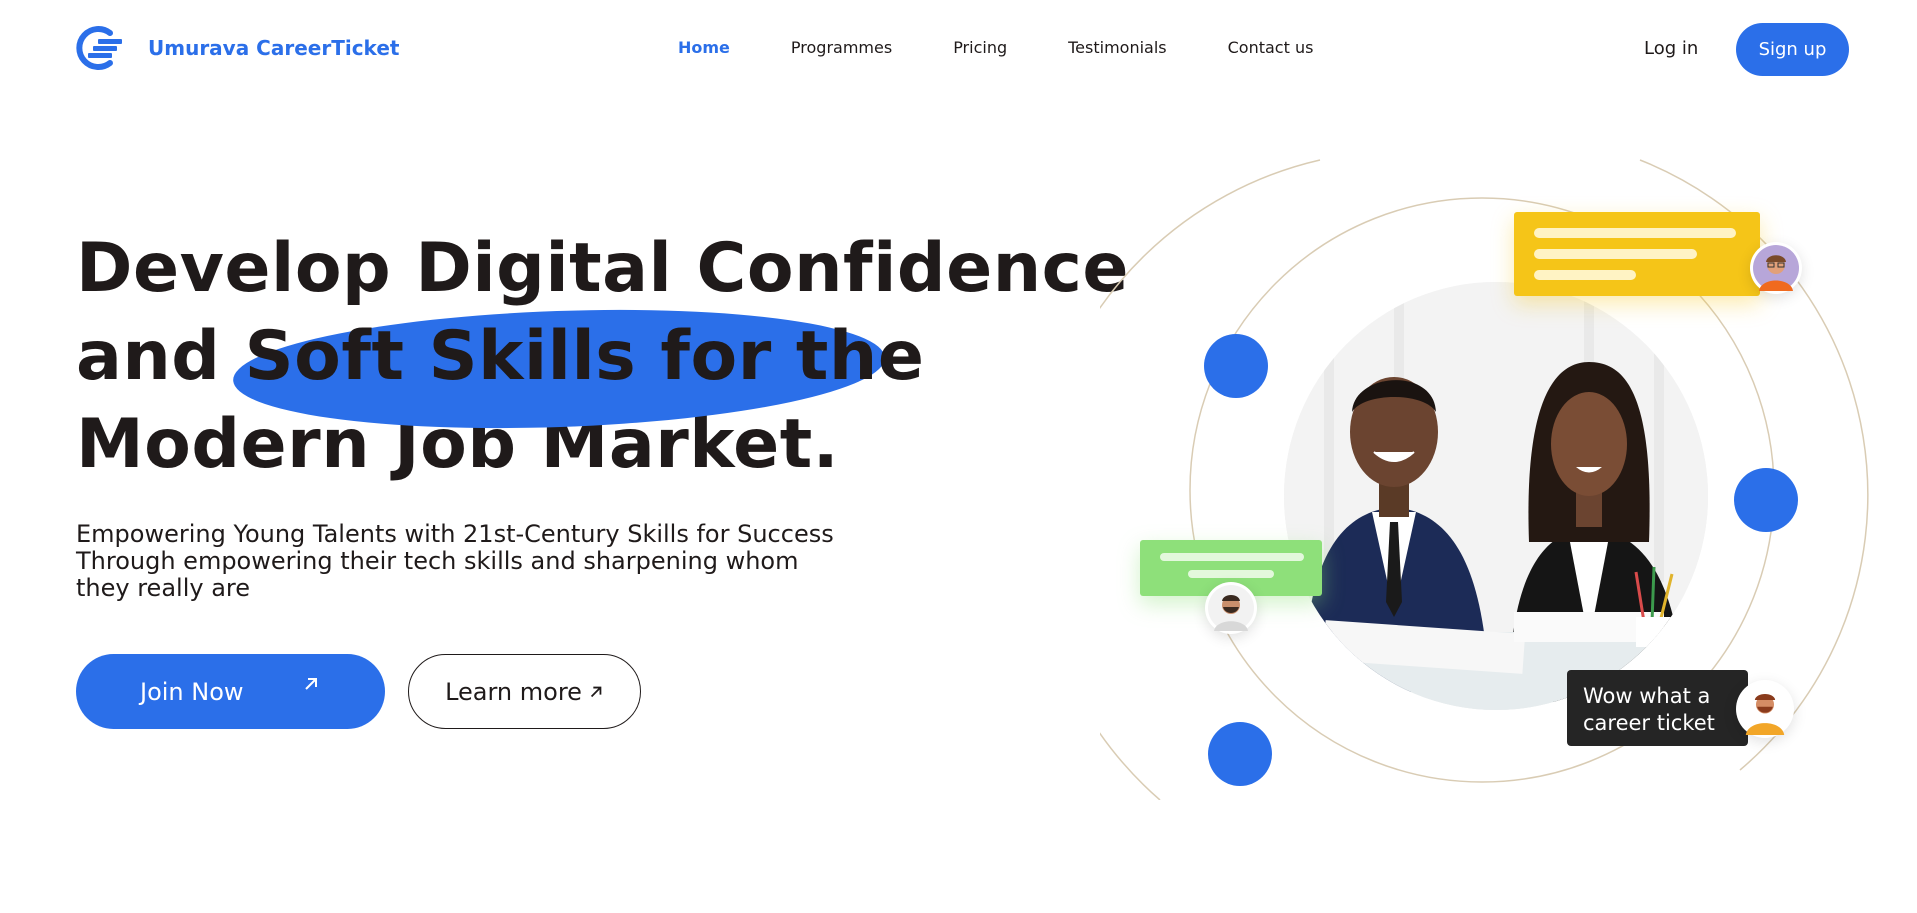 The height and width of the screenshot is (913, 1917). Describe the element at coordinates (584, 356) in the screenshot. I see `hero-highlight-text: Soft Skills for the` at that location.